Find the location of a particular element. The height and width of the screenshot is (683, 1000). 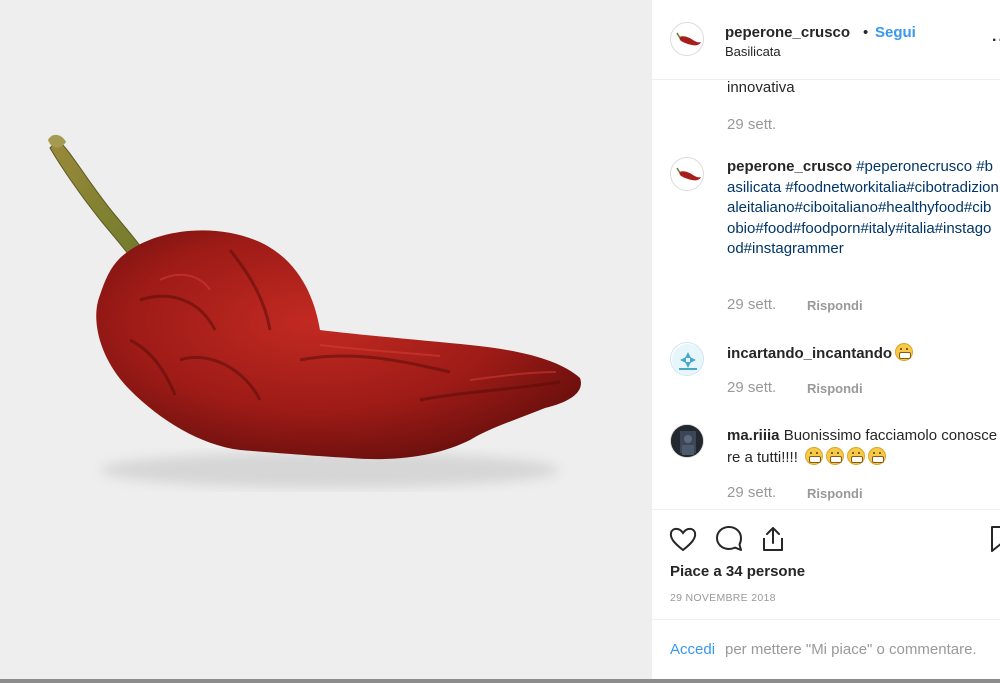

post-location: Basilicata is located at coordinates (753, 51).